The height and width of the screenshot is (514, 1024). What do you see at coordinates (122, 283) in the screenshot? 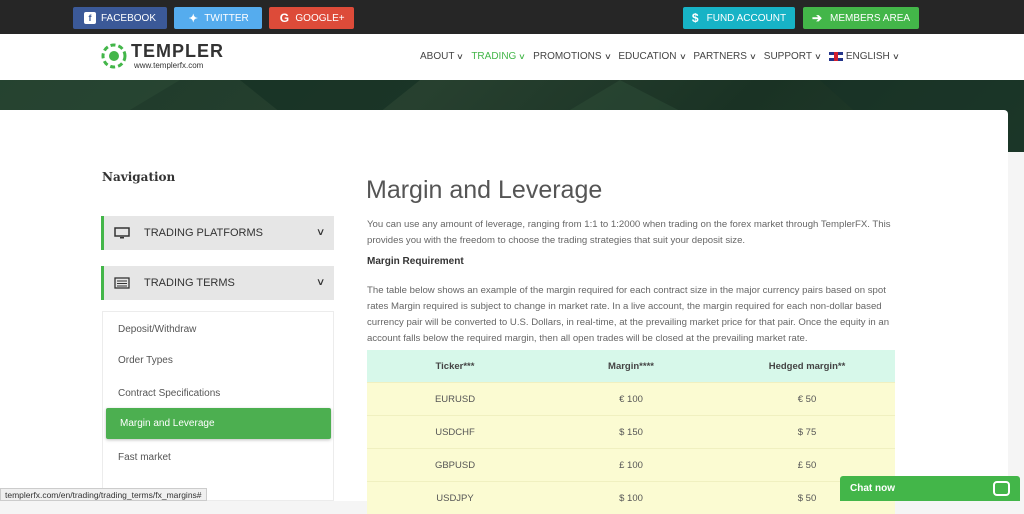
I see `list-icon` at bounding box center [122, 283].